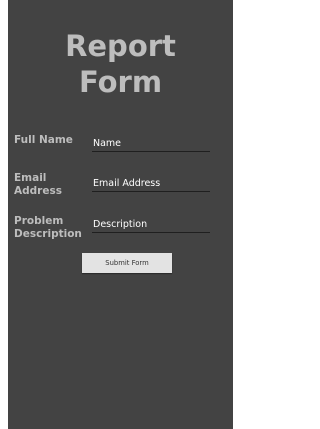  Describe the element at coordinates (127, 263) in the screenshot. I see `submit-form-button: Submit Form` at that location.